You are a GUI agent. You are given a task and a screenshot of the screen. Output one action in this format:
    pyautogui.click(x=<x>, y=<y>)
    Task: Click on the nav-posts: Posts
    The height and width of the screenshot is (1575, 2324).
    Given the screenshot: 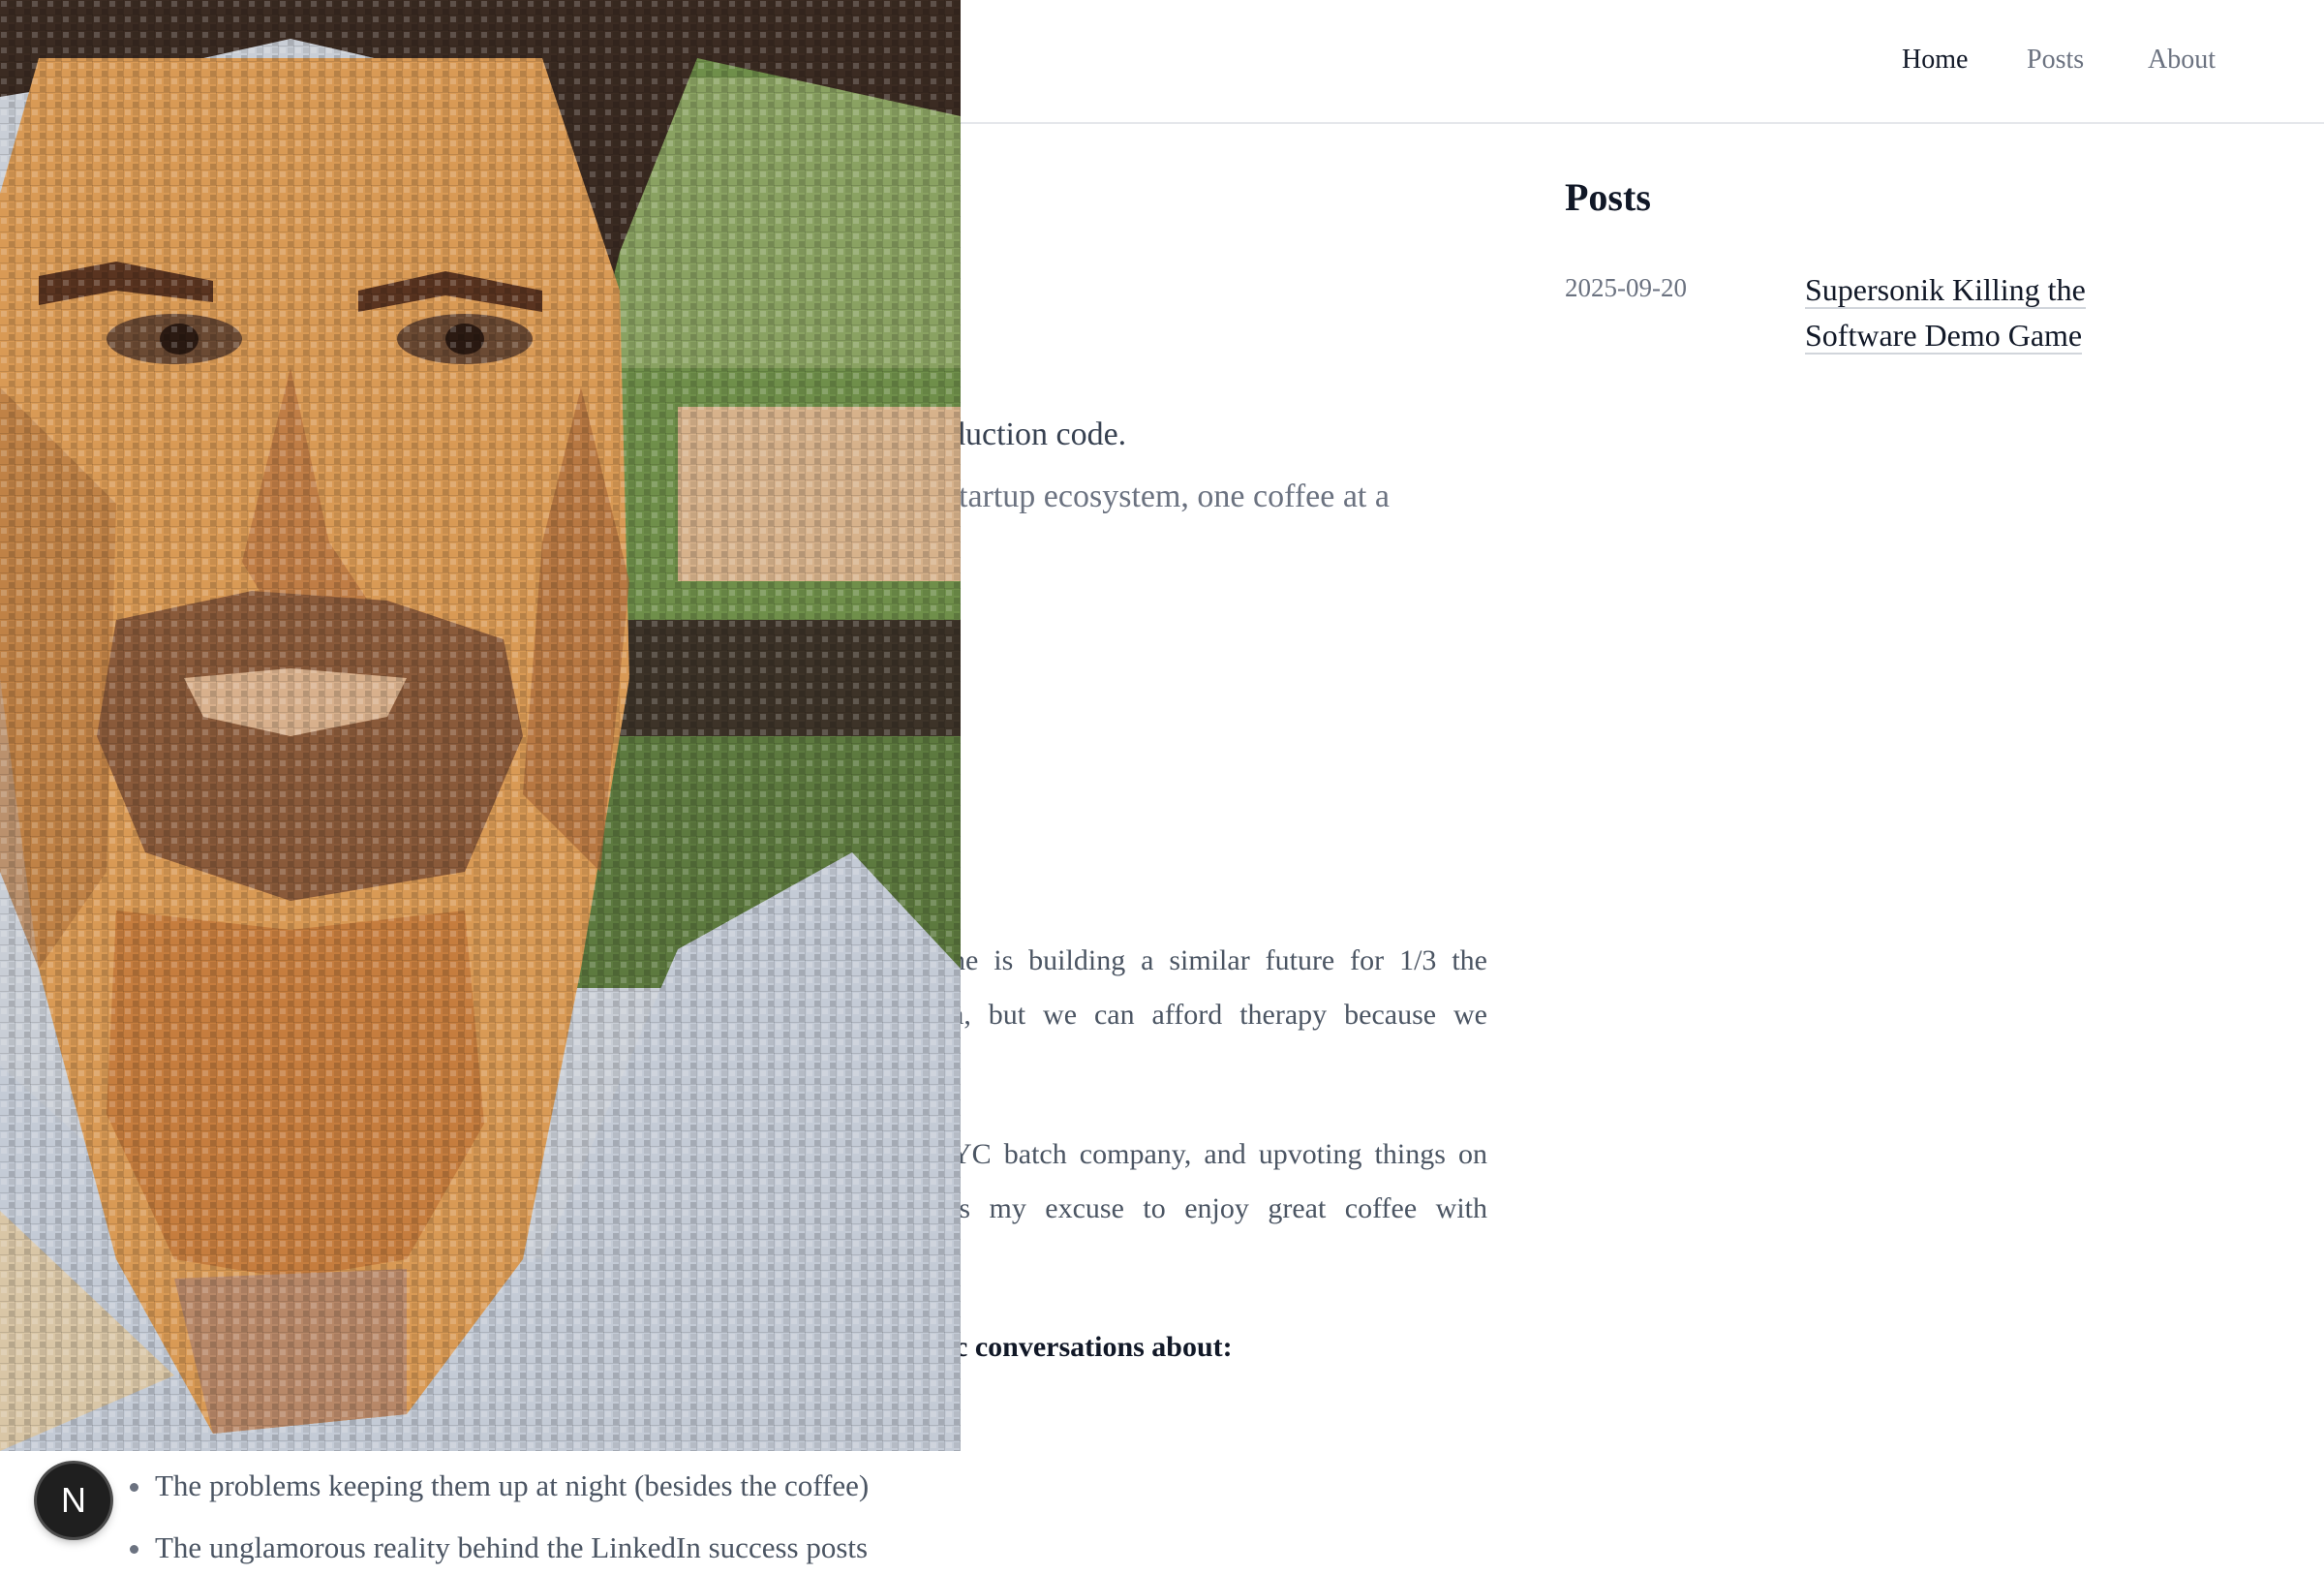 What is the action you would take?
    pyautogui.click(x=2055, y=60)
    